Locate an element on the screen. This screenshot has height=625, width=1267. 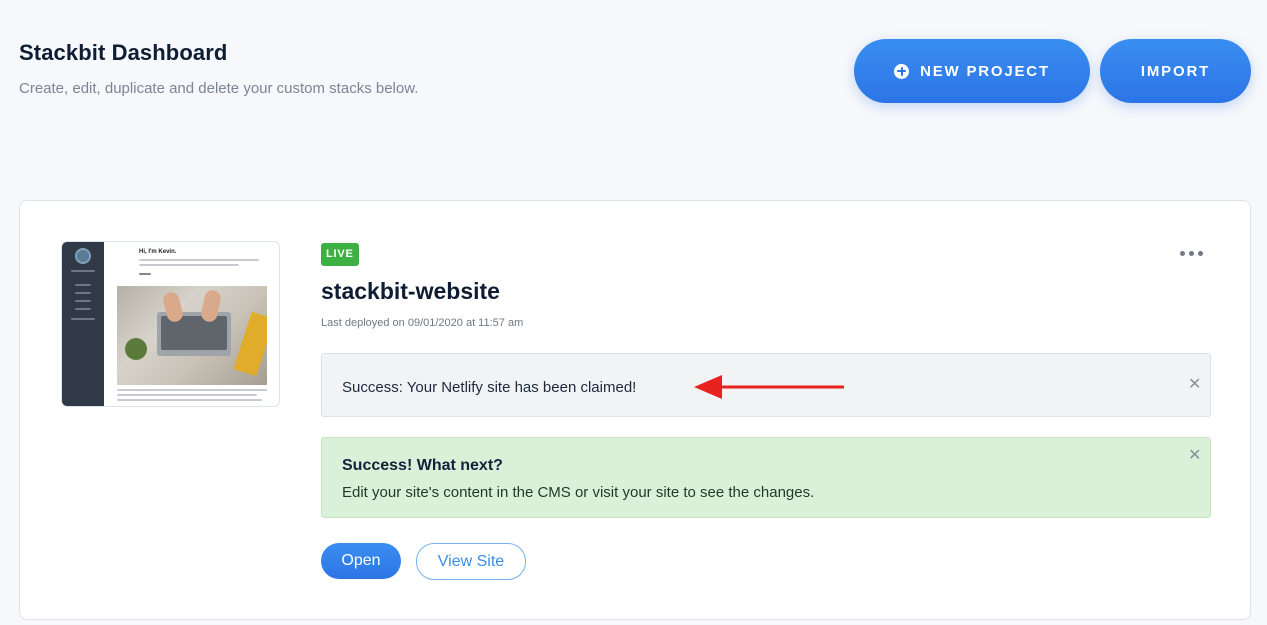
import-label: IMPORT is located at coordinates (1175, 71).